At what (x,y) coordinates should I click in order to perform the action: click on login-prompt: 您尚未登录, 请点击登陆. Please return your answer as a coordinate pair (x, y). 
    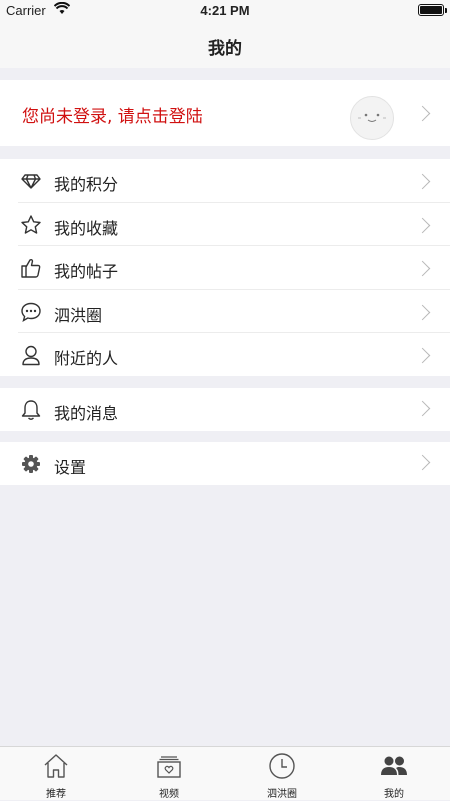
    Looking at the image, I should click on (112, 117).